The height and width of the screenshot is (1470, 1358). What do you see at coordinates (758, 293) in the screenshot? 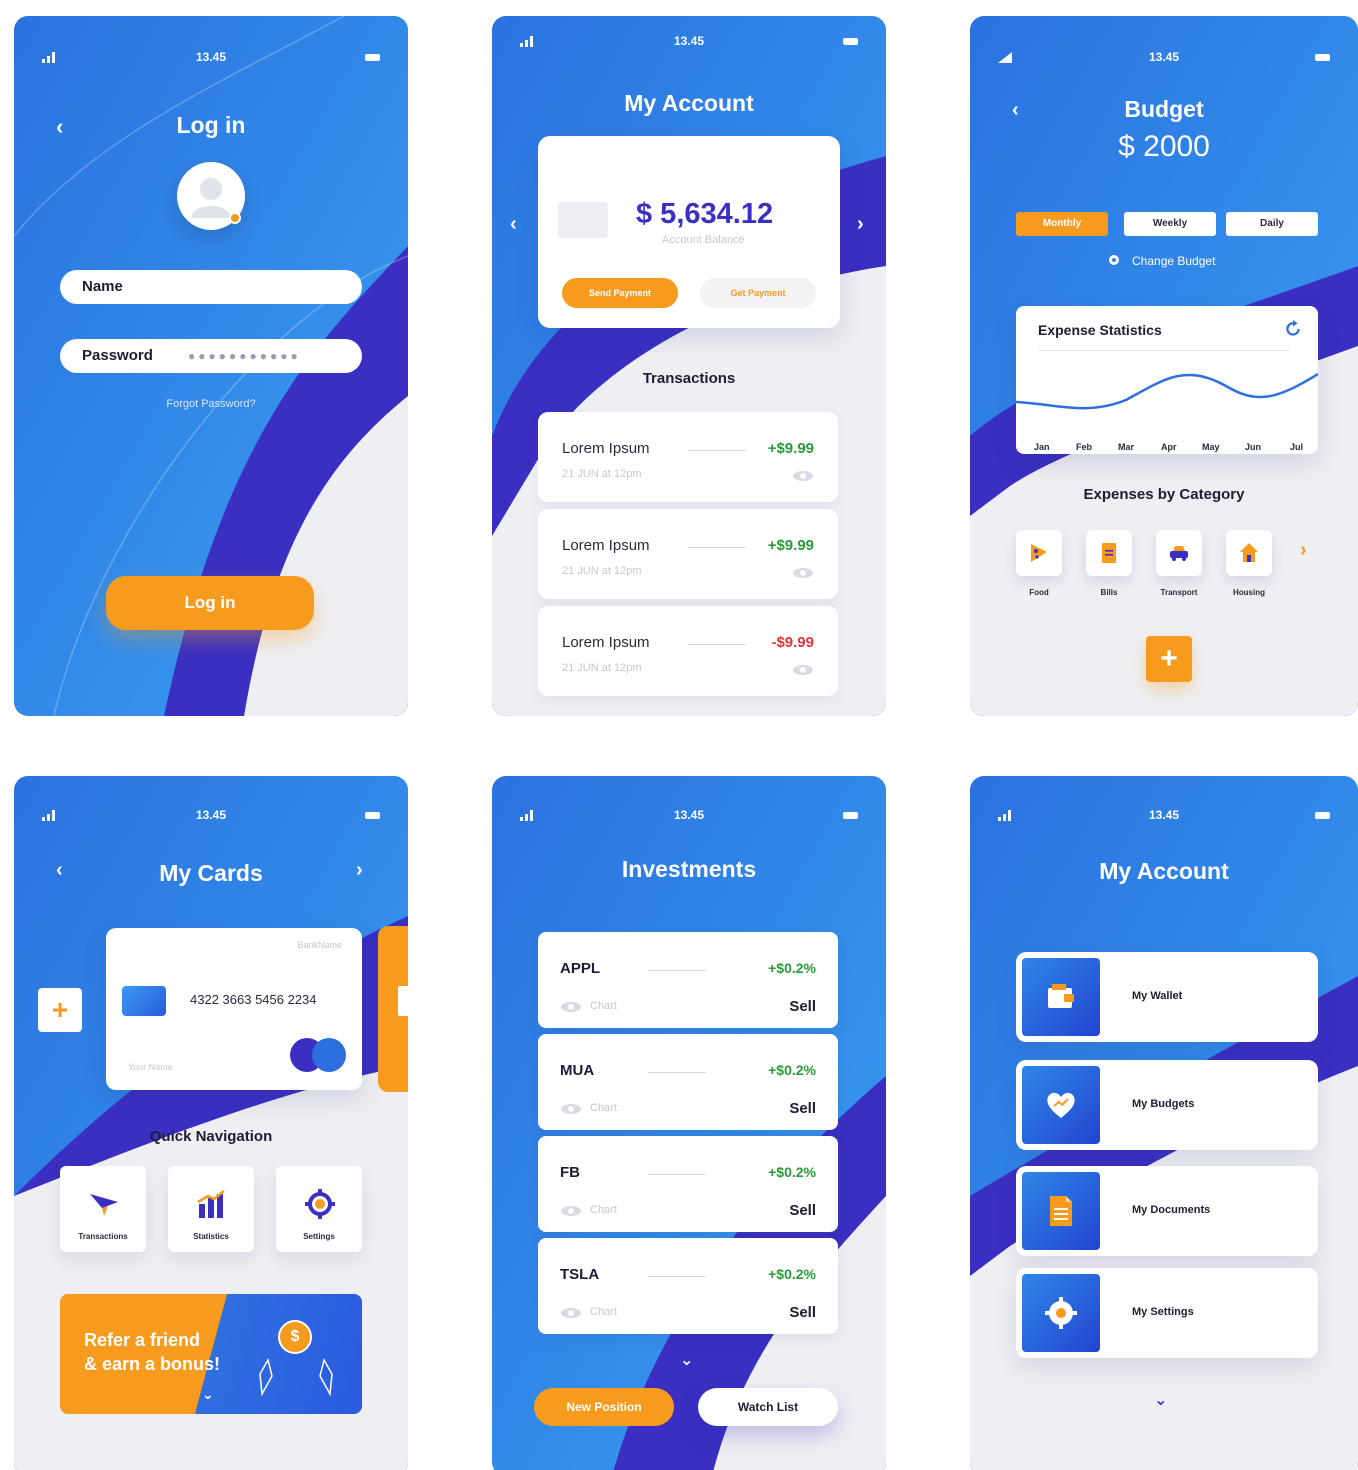
I see `get-payment-button: Get Payment` at bounding box center [758, 293].